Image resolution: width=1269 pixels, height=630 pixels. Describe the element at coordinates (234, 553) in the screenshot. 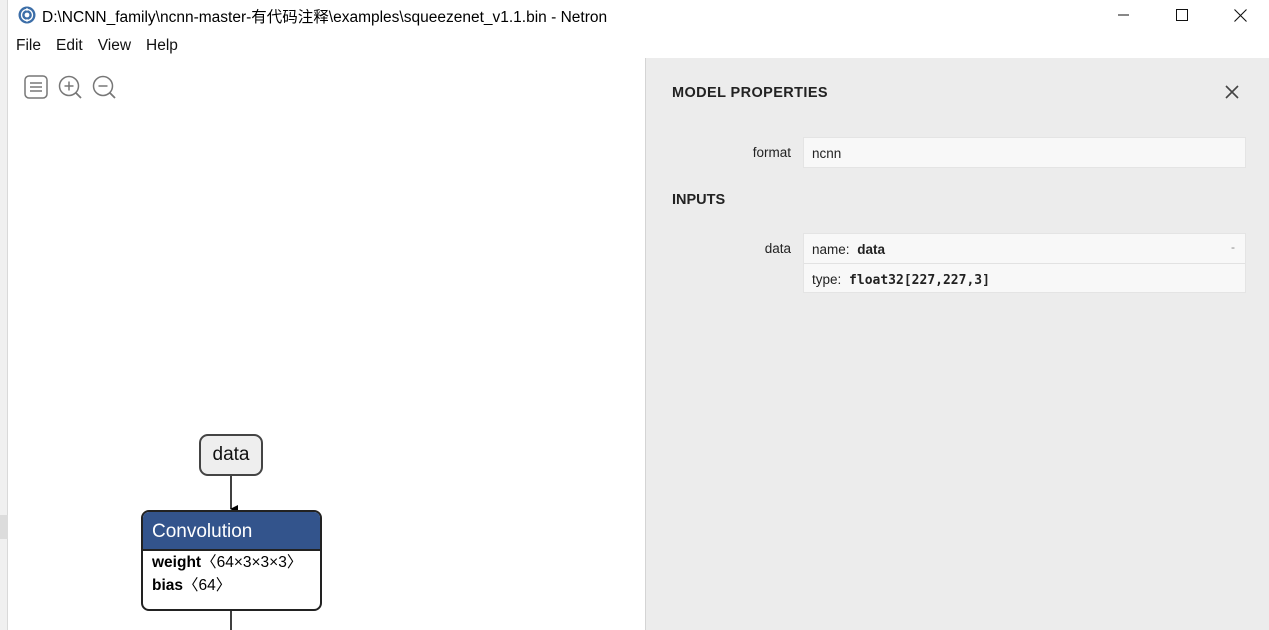

I see `graph-edges` at that location.